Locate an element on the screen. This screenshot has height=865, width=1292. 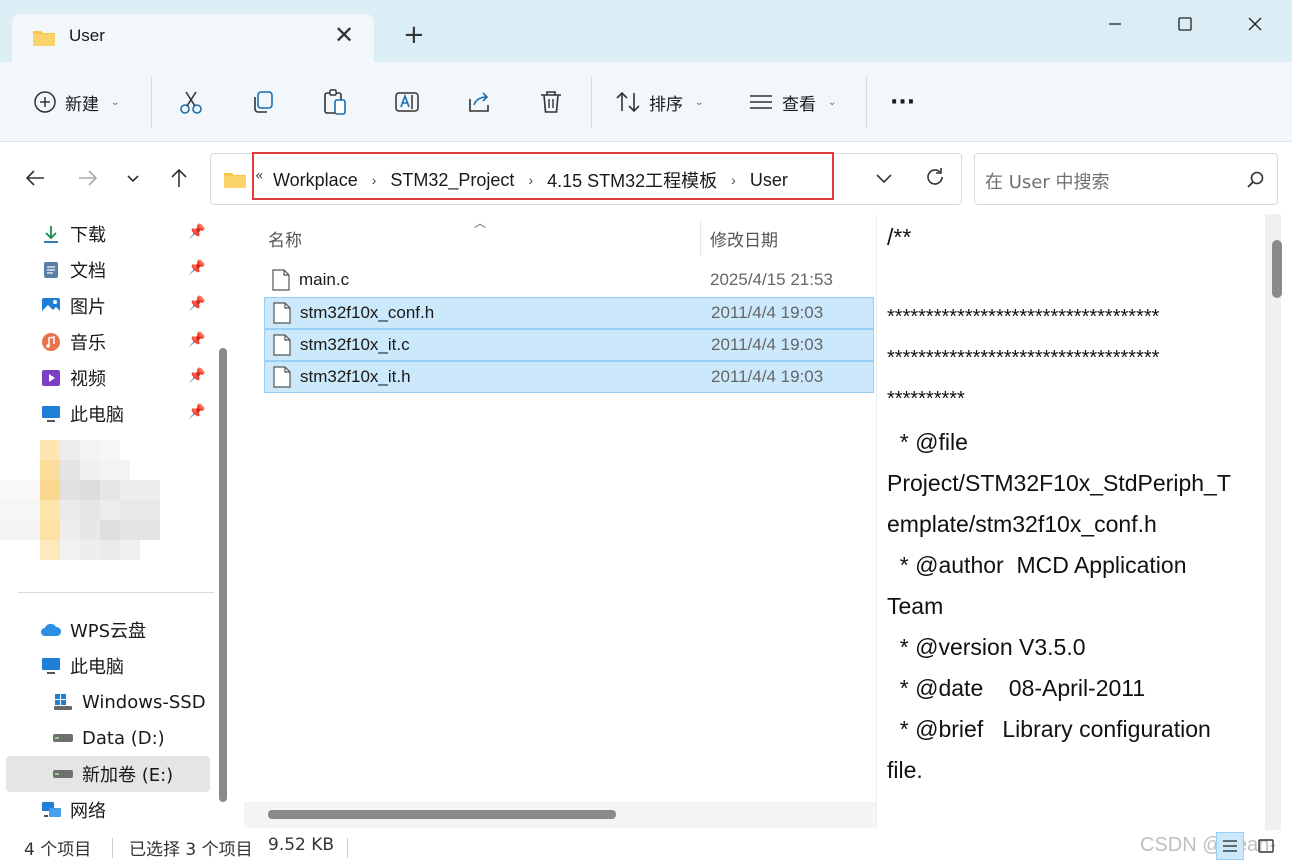
folder-icon is located at coordinates (43, 37).